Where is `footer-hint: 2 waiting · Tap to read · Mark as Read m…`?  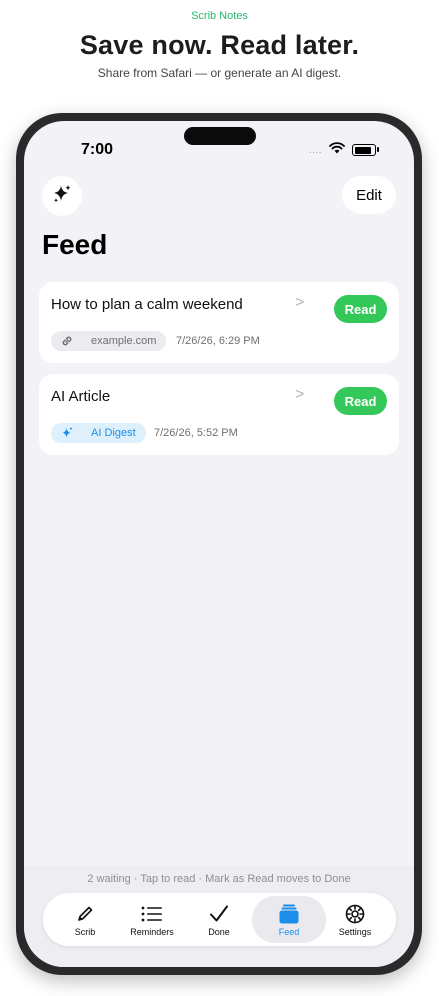
footer-hint: 2 waiting · Tap to read · Mark as Read m… is located at coordinates (219, 879).